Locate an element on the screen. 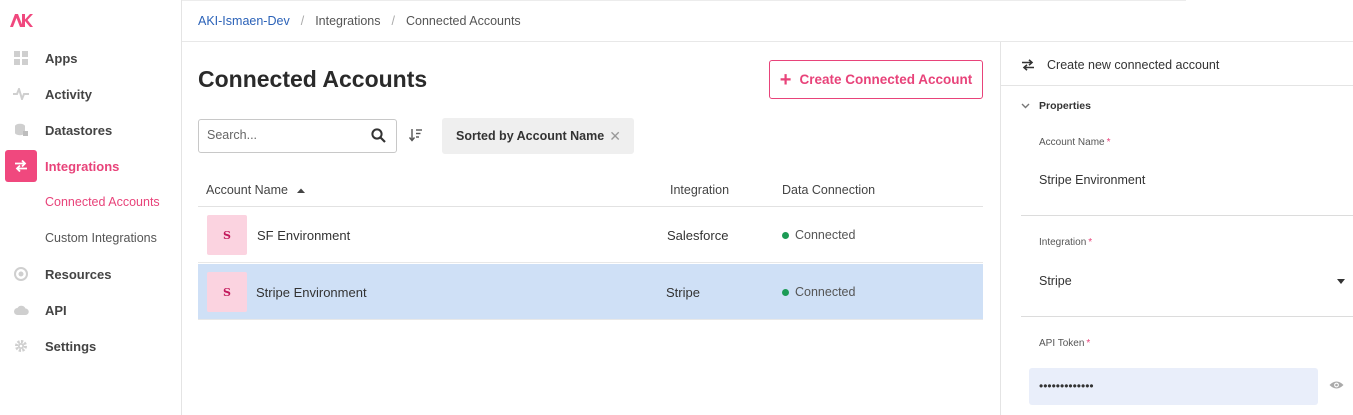 This screenshot has width=1353, height=415. panel-header: Create new connected account is located at coordinates (1120, 65).